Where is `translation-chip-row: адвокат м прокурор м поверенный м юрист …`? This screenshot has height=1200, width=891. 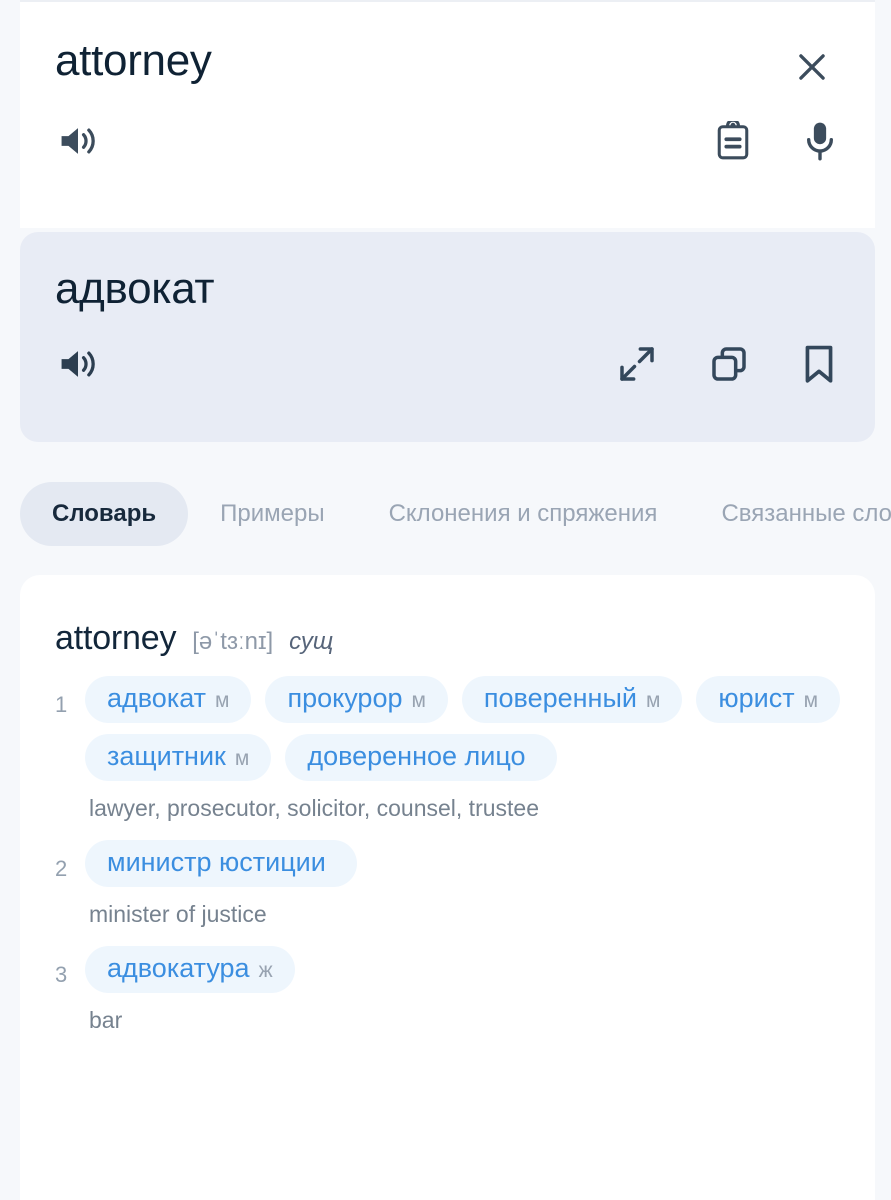 translation-chip-row: адвокат м прокурор м поверенный м юрист … is located at coordinates (464, 728).